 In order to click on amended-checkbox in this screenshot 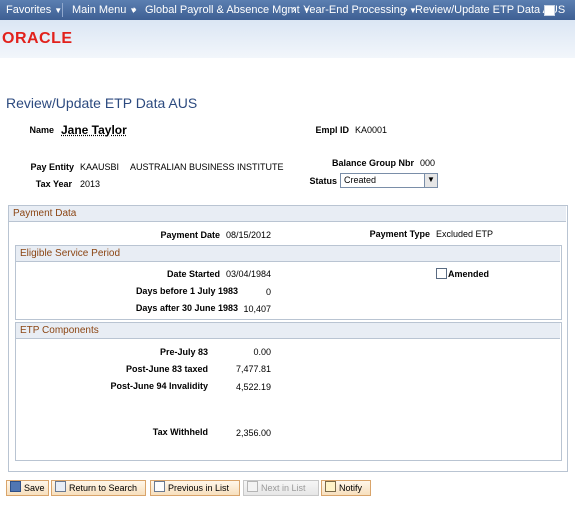, I will do `click(441, 273)`.